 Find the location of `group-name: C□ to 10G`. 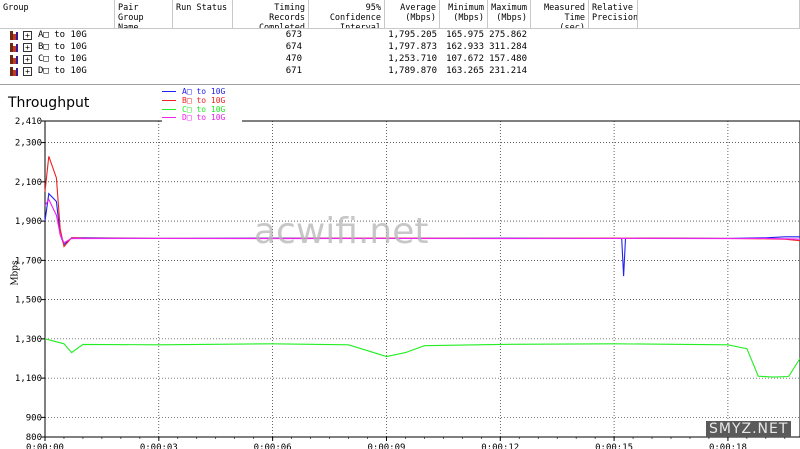

group-name: C□ to 10G is located at coordinates (62, 59).